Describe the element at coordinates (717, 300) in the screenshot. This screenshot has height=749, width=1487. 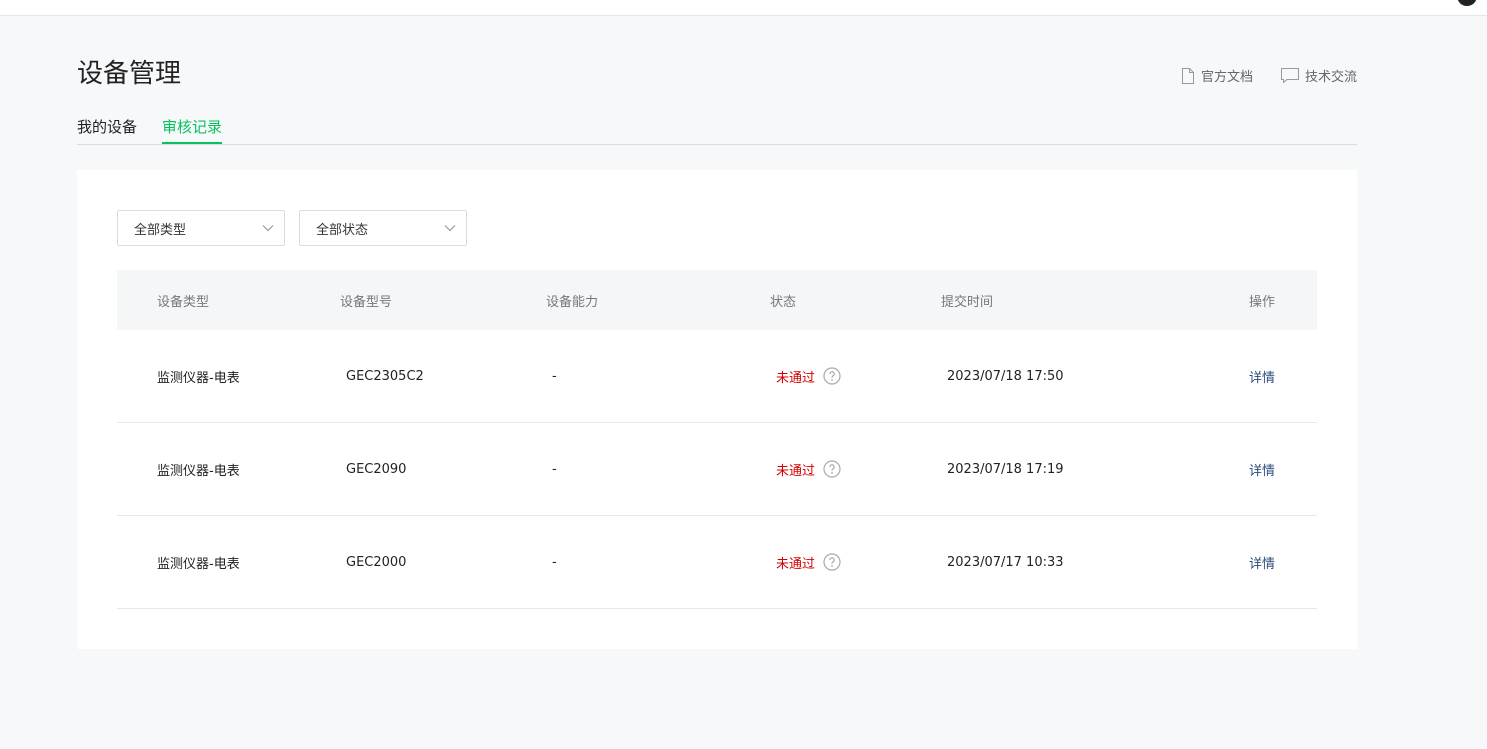
I see `table-header: 设备类型 设备型号 设备能力 状态 提交时间 操作` at that location.